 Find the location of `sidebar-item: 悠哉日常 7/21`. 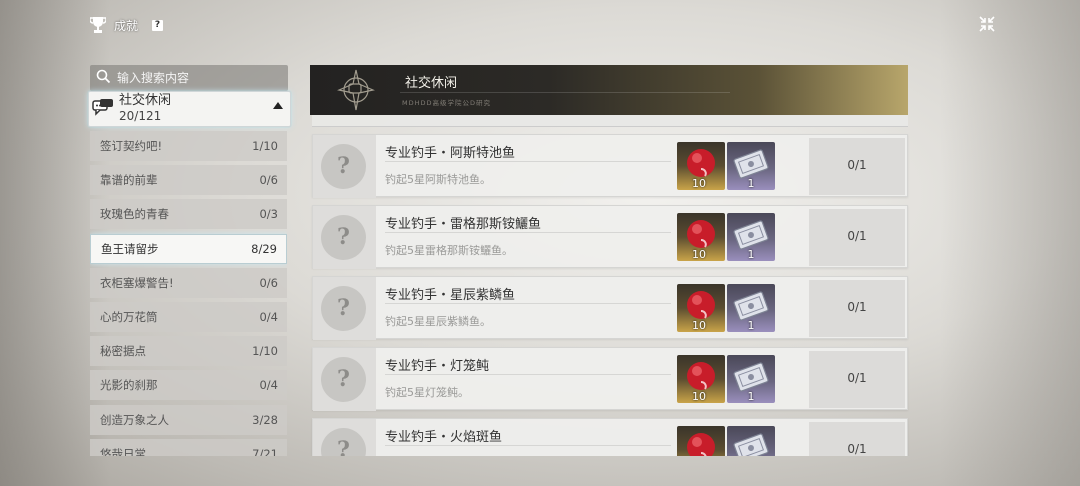

sidebar-item: 悠哉日常 7/21 is located at coordinates (188, 447).